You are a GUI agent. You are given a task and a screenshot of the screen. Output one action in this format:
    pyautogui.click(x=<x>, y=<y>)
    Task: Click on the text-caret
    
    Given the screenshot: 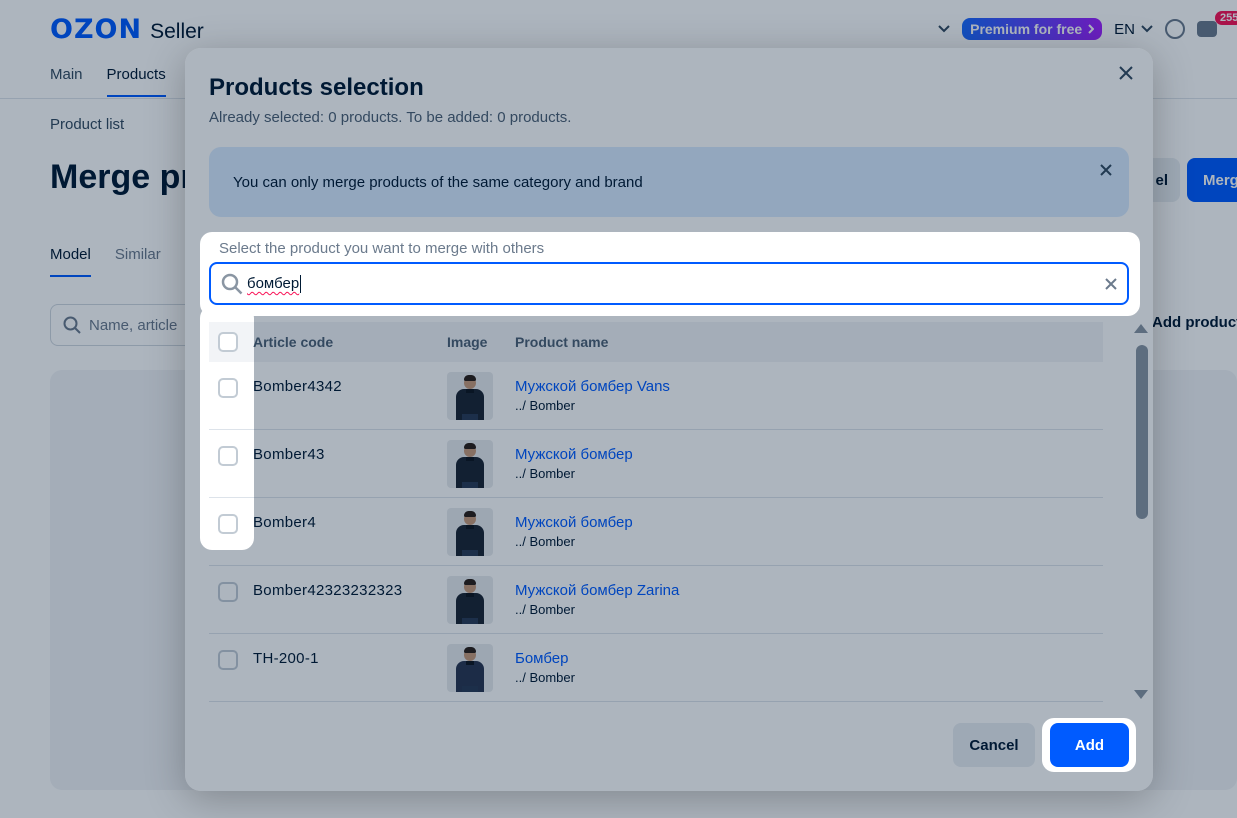 What is the action you would take?
    pyautogui.click(x=301, y=283)
    